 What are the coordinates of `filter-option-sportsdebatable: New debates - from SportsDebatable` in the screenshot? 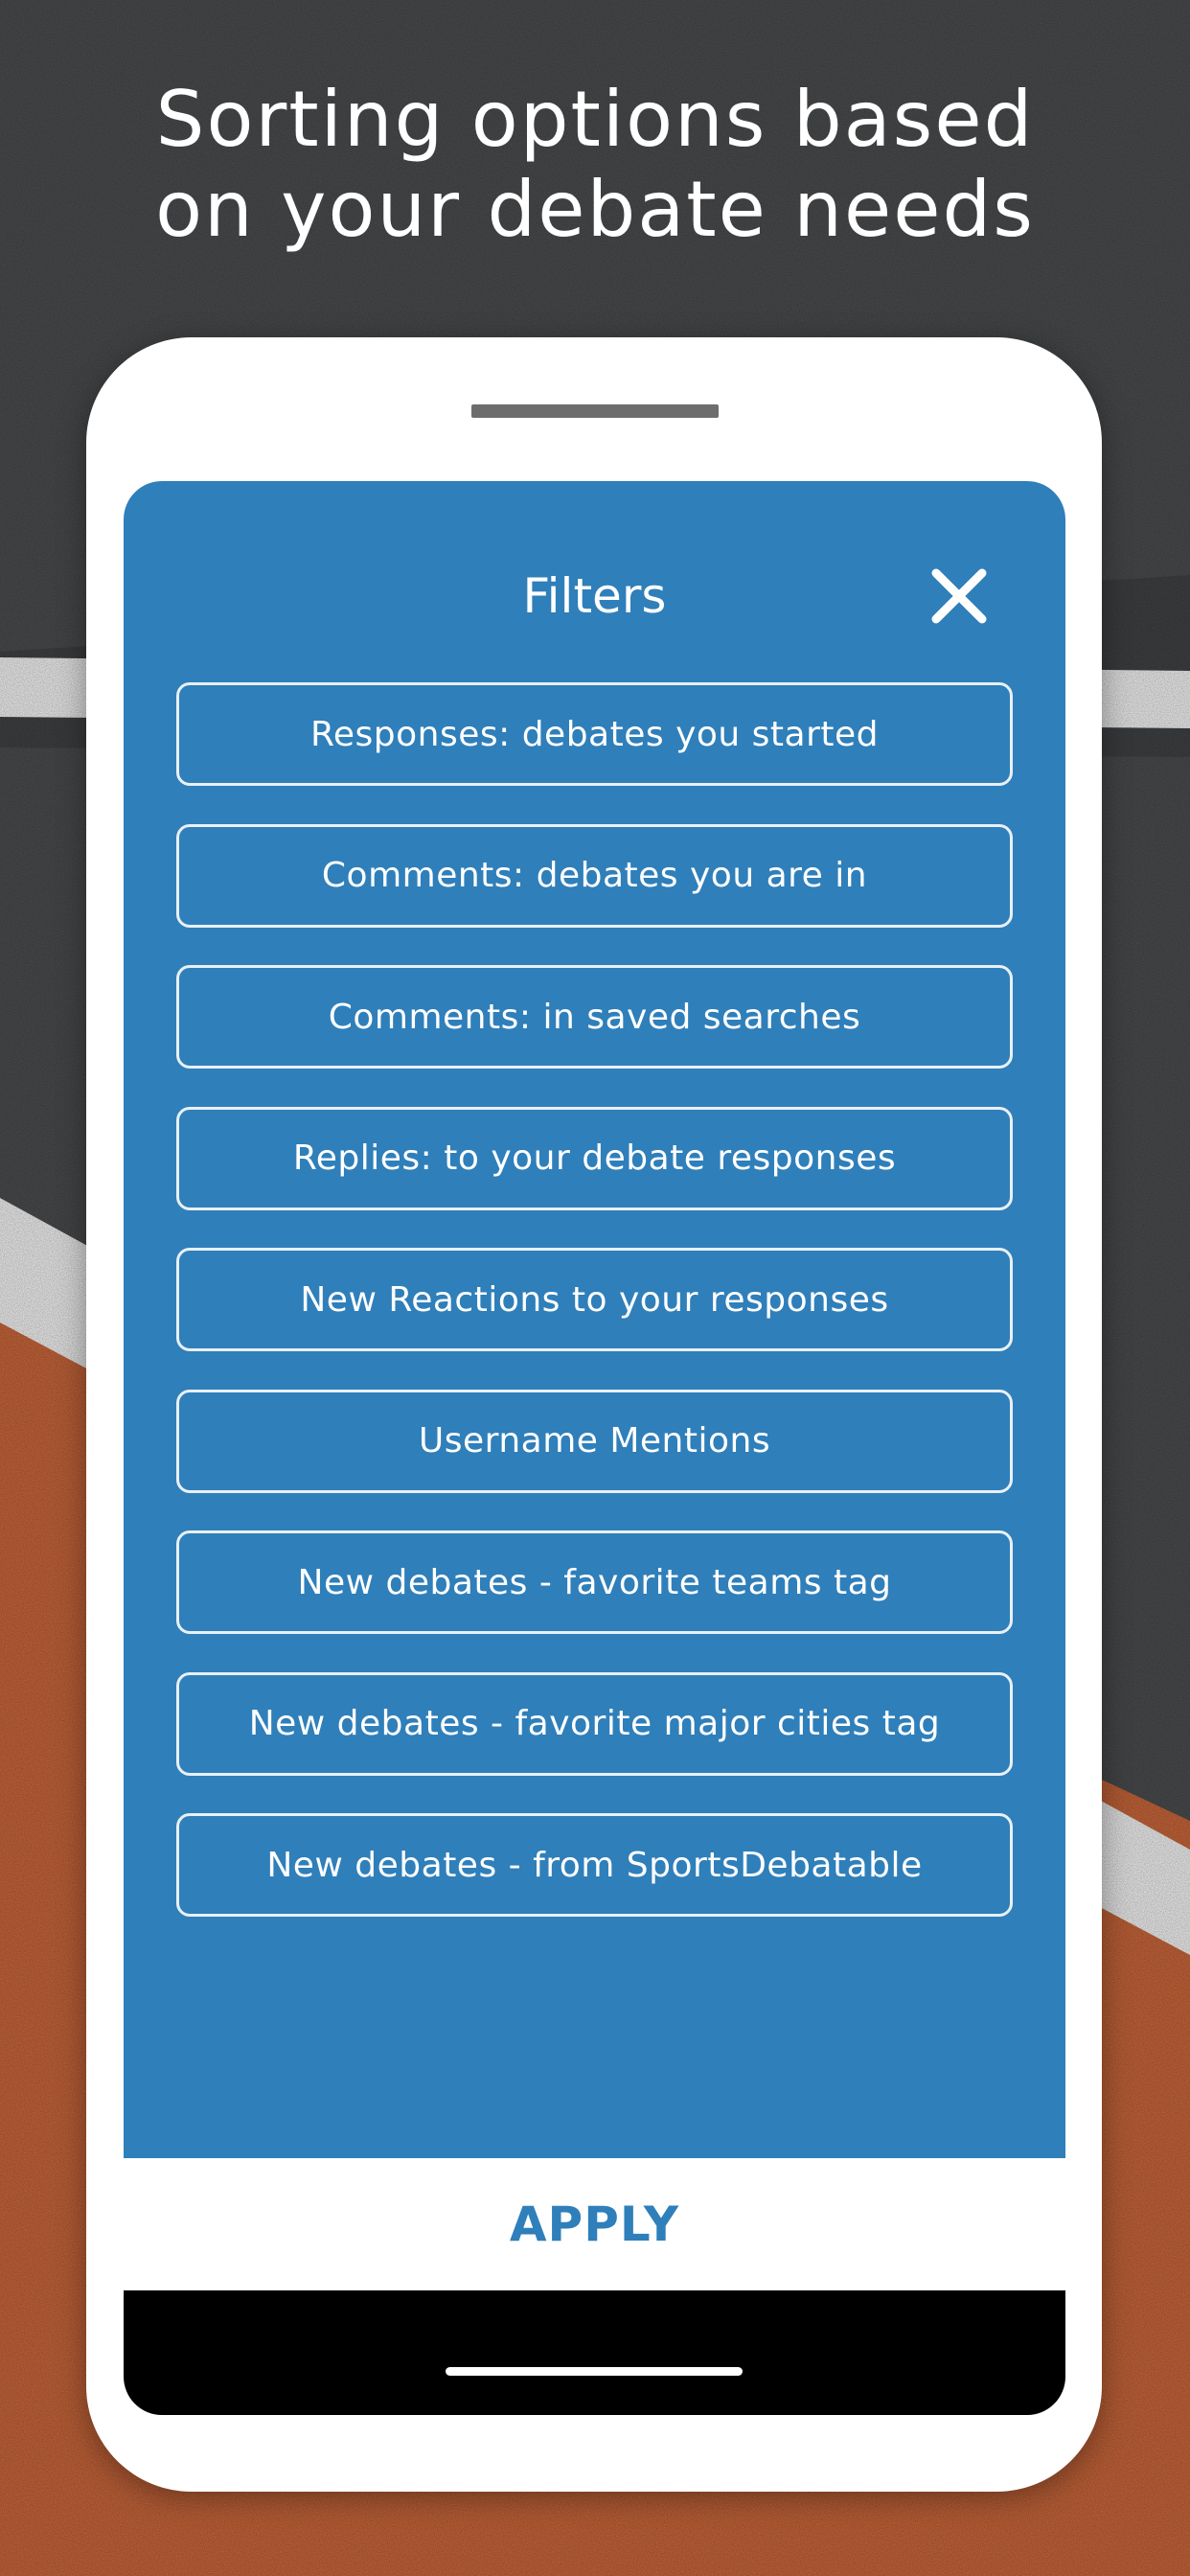 It's located at (594, 1865).